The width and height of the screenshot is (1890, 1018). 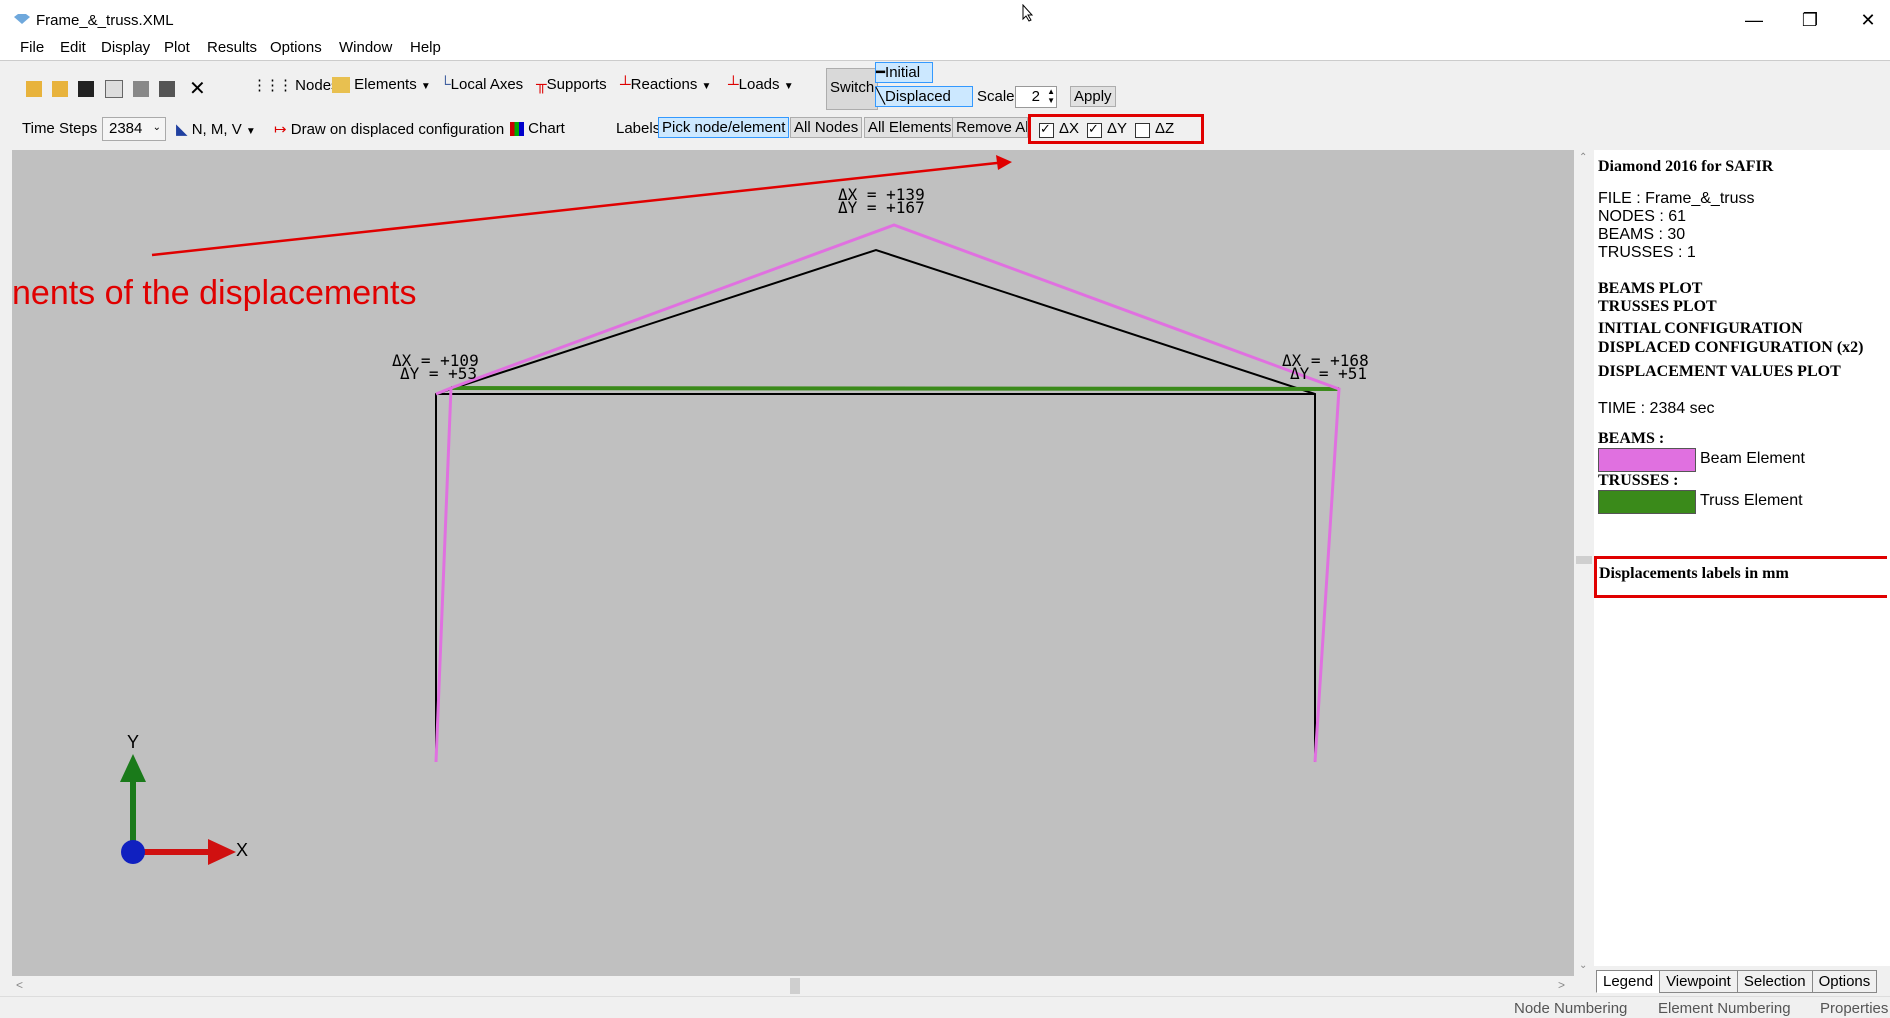 What do you see at coordinates (1583, 965) in the screenshot?
I see `scroll-down-icon: ⌄` at bounding box center [1583, 965].